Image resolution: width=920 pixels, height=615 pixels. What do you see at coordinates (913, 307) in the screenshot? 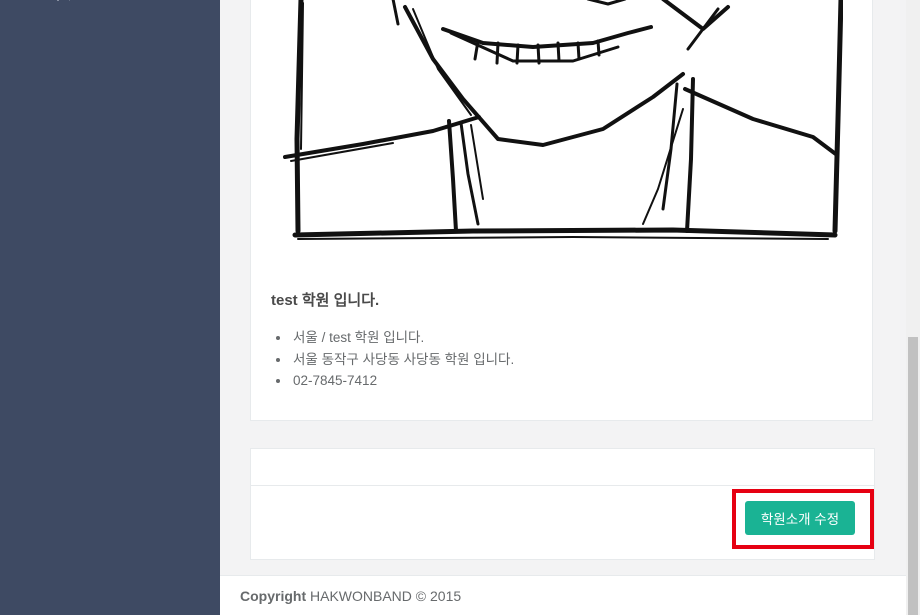
I see `page-scrollbar` at bounding box center [913, 307].